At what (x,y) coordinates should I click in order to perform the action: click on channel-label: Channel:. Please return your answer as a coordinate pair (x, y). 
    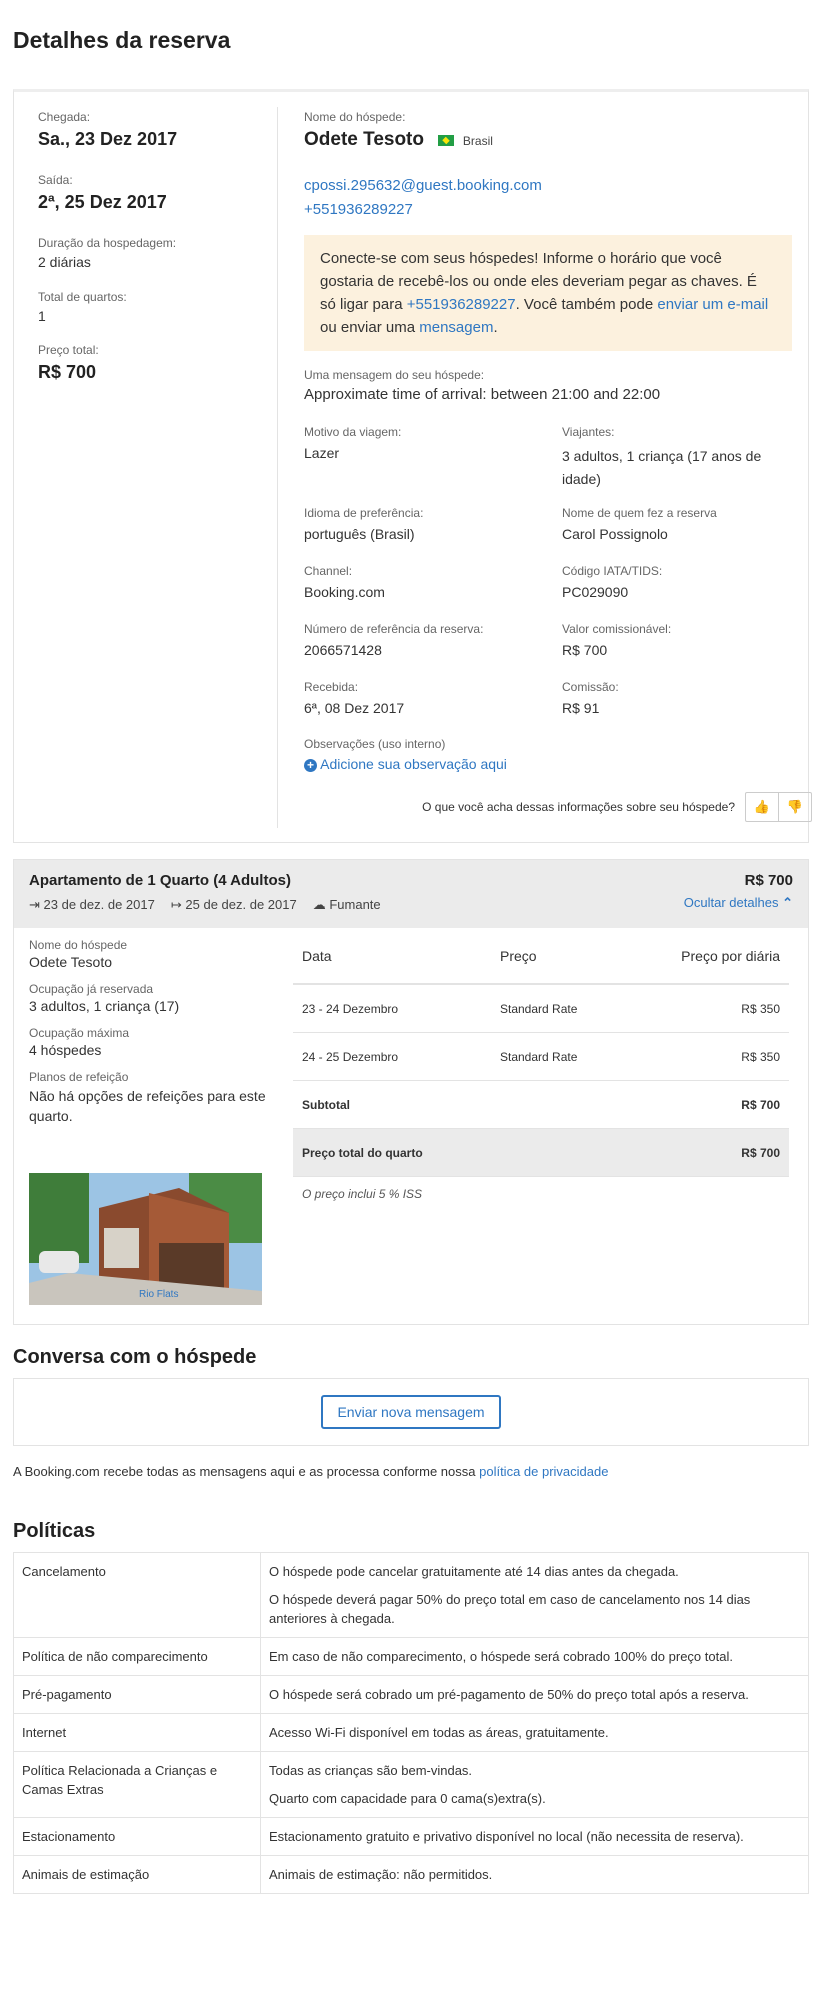
    Looking at the image, I should click on (328, 571).